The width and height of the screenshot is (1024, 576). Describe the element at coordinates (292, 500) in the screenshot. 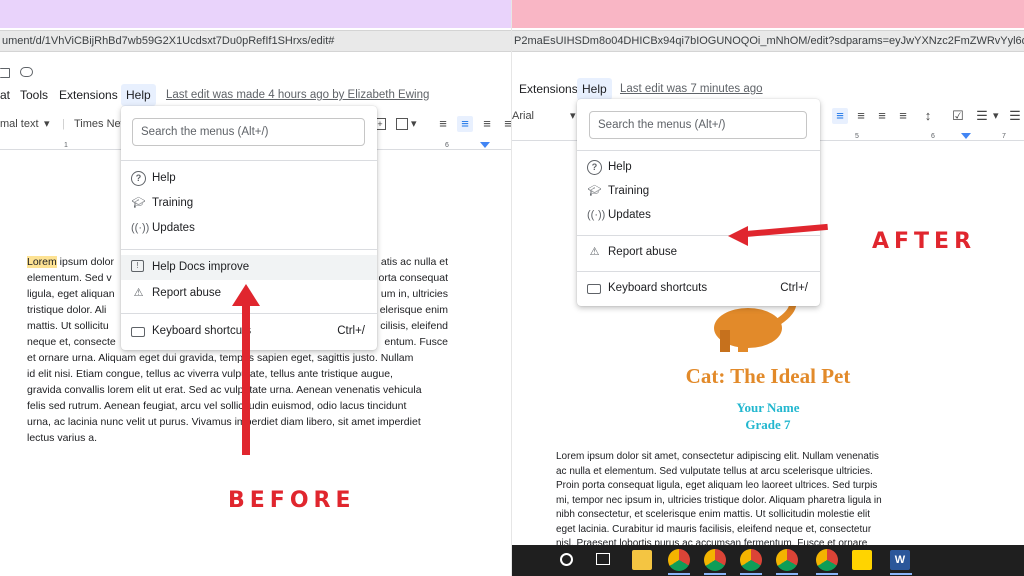

I see `before-caption: BEFORE` at that location.